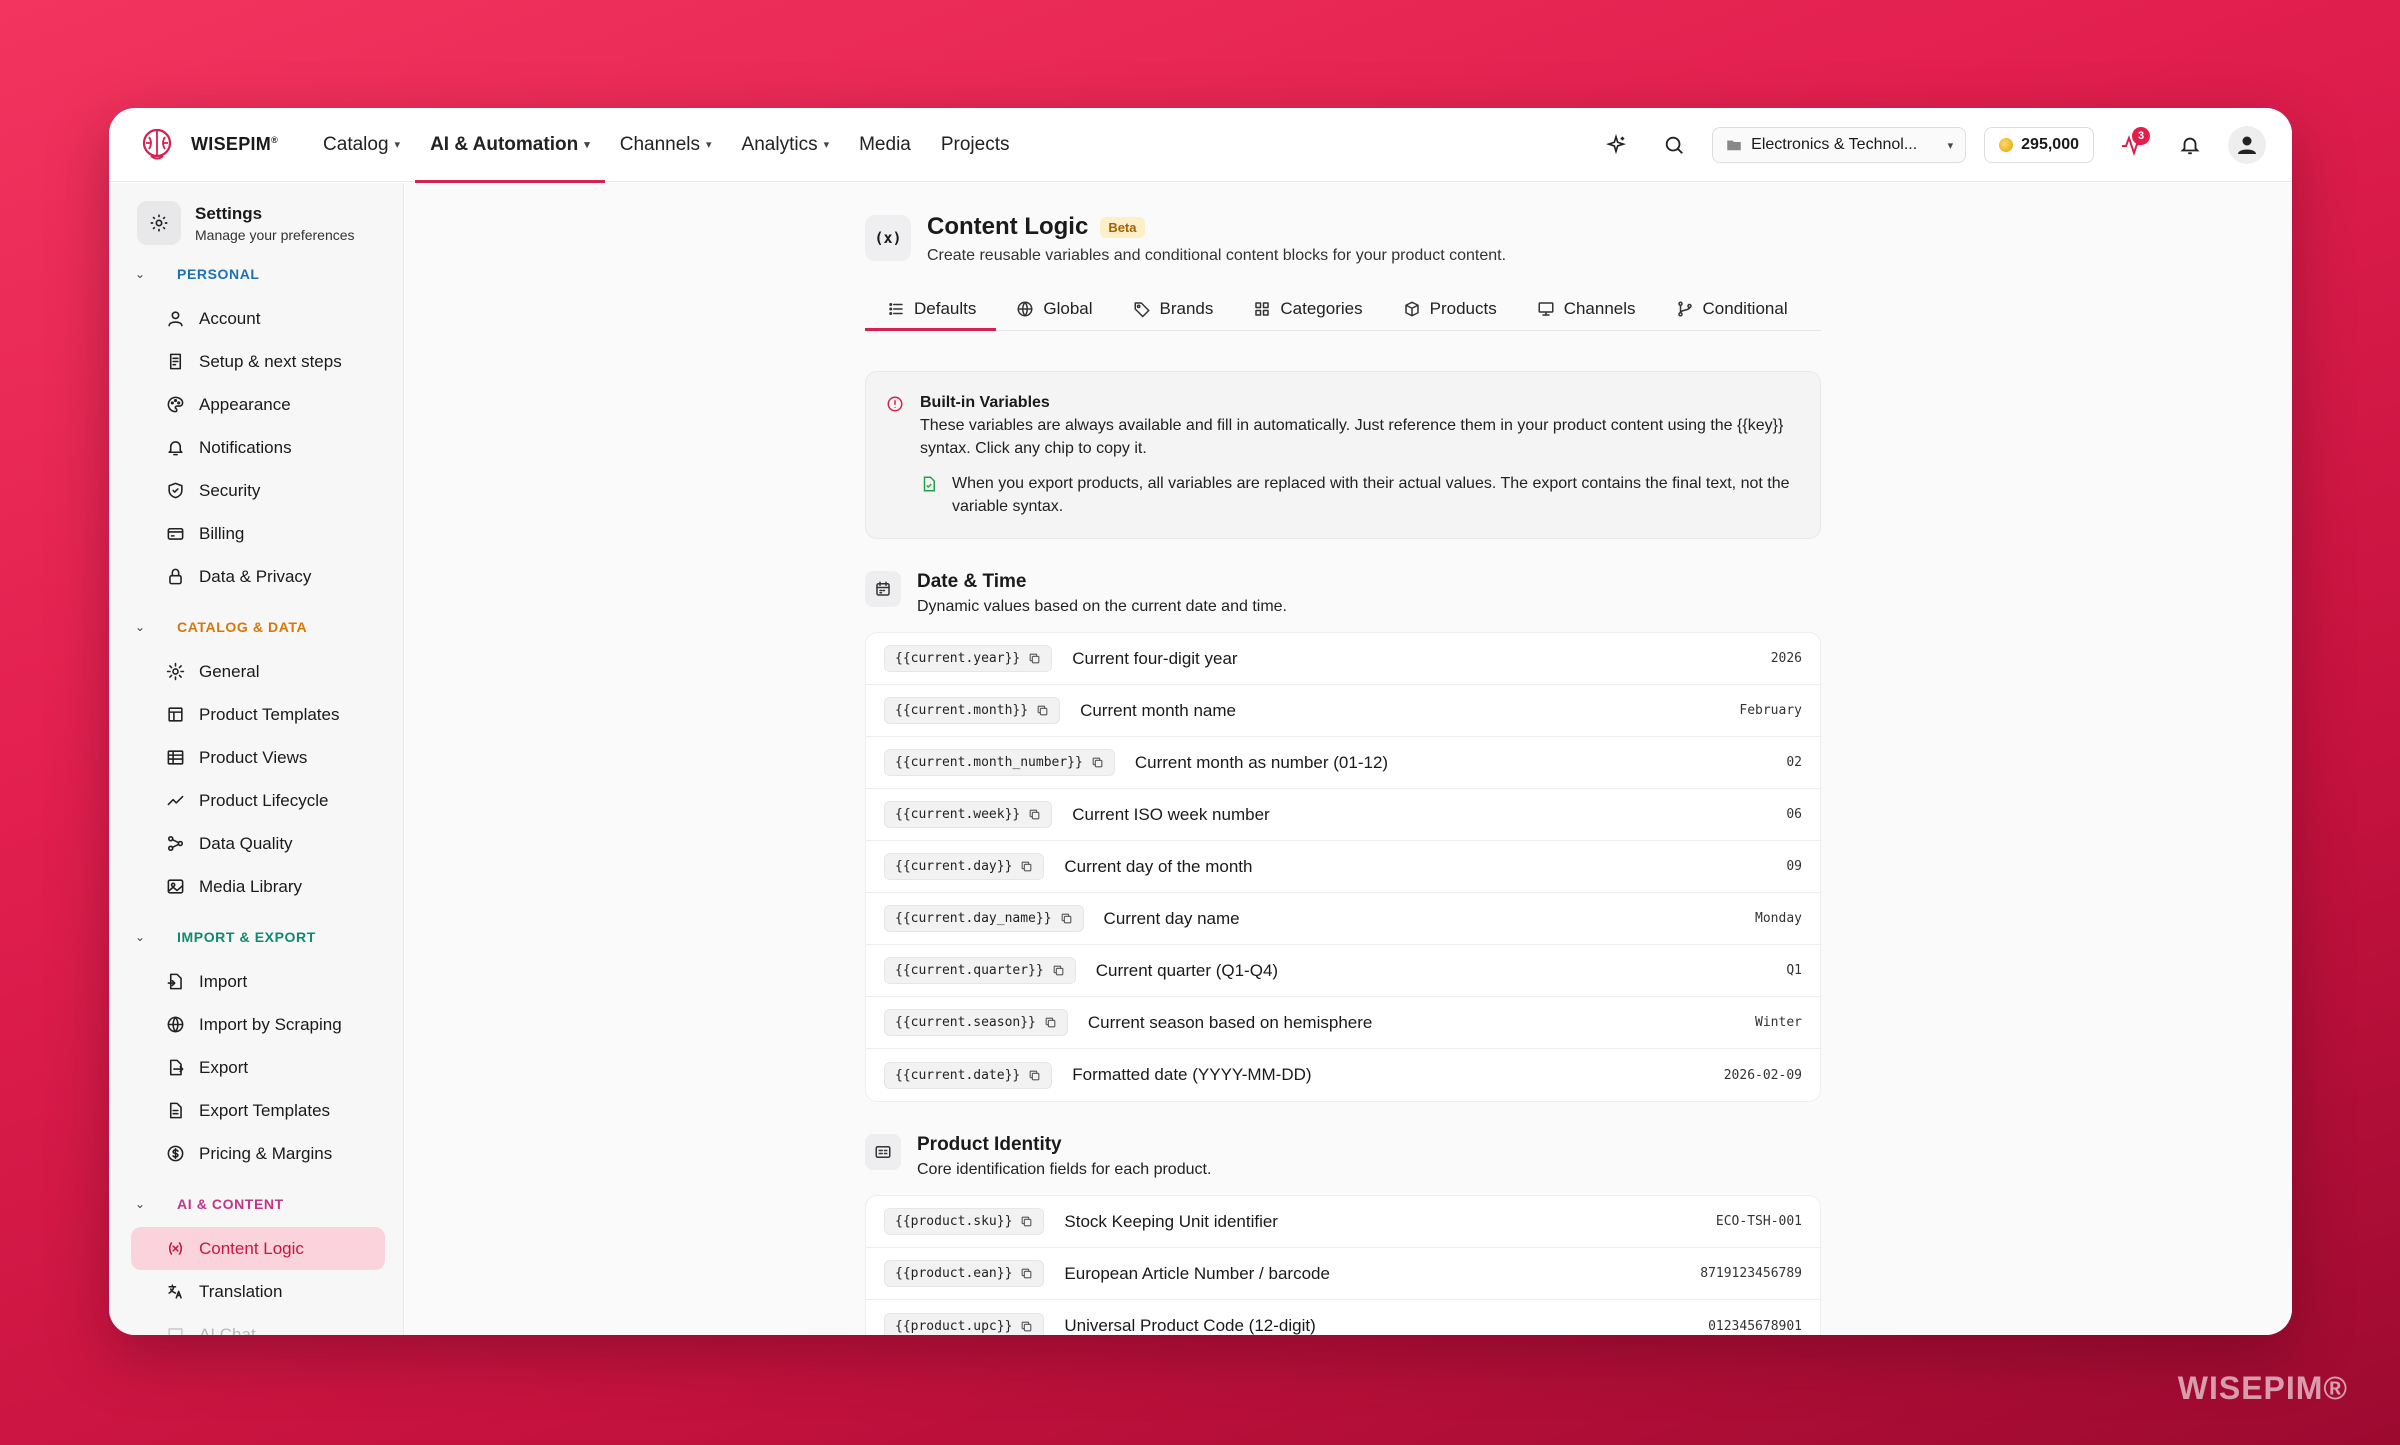 Image resolution: width=2400 pixels, height=1445 pixels. Describe the element at coordinates (256, 937) in the screenshot. I see `sidebar-group-import-export: ⌄ IMPORT & EXPORT` at that location.